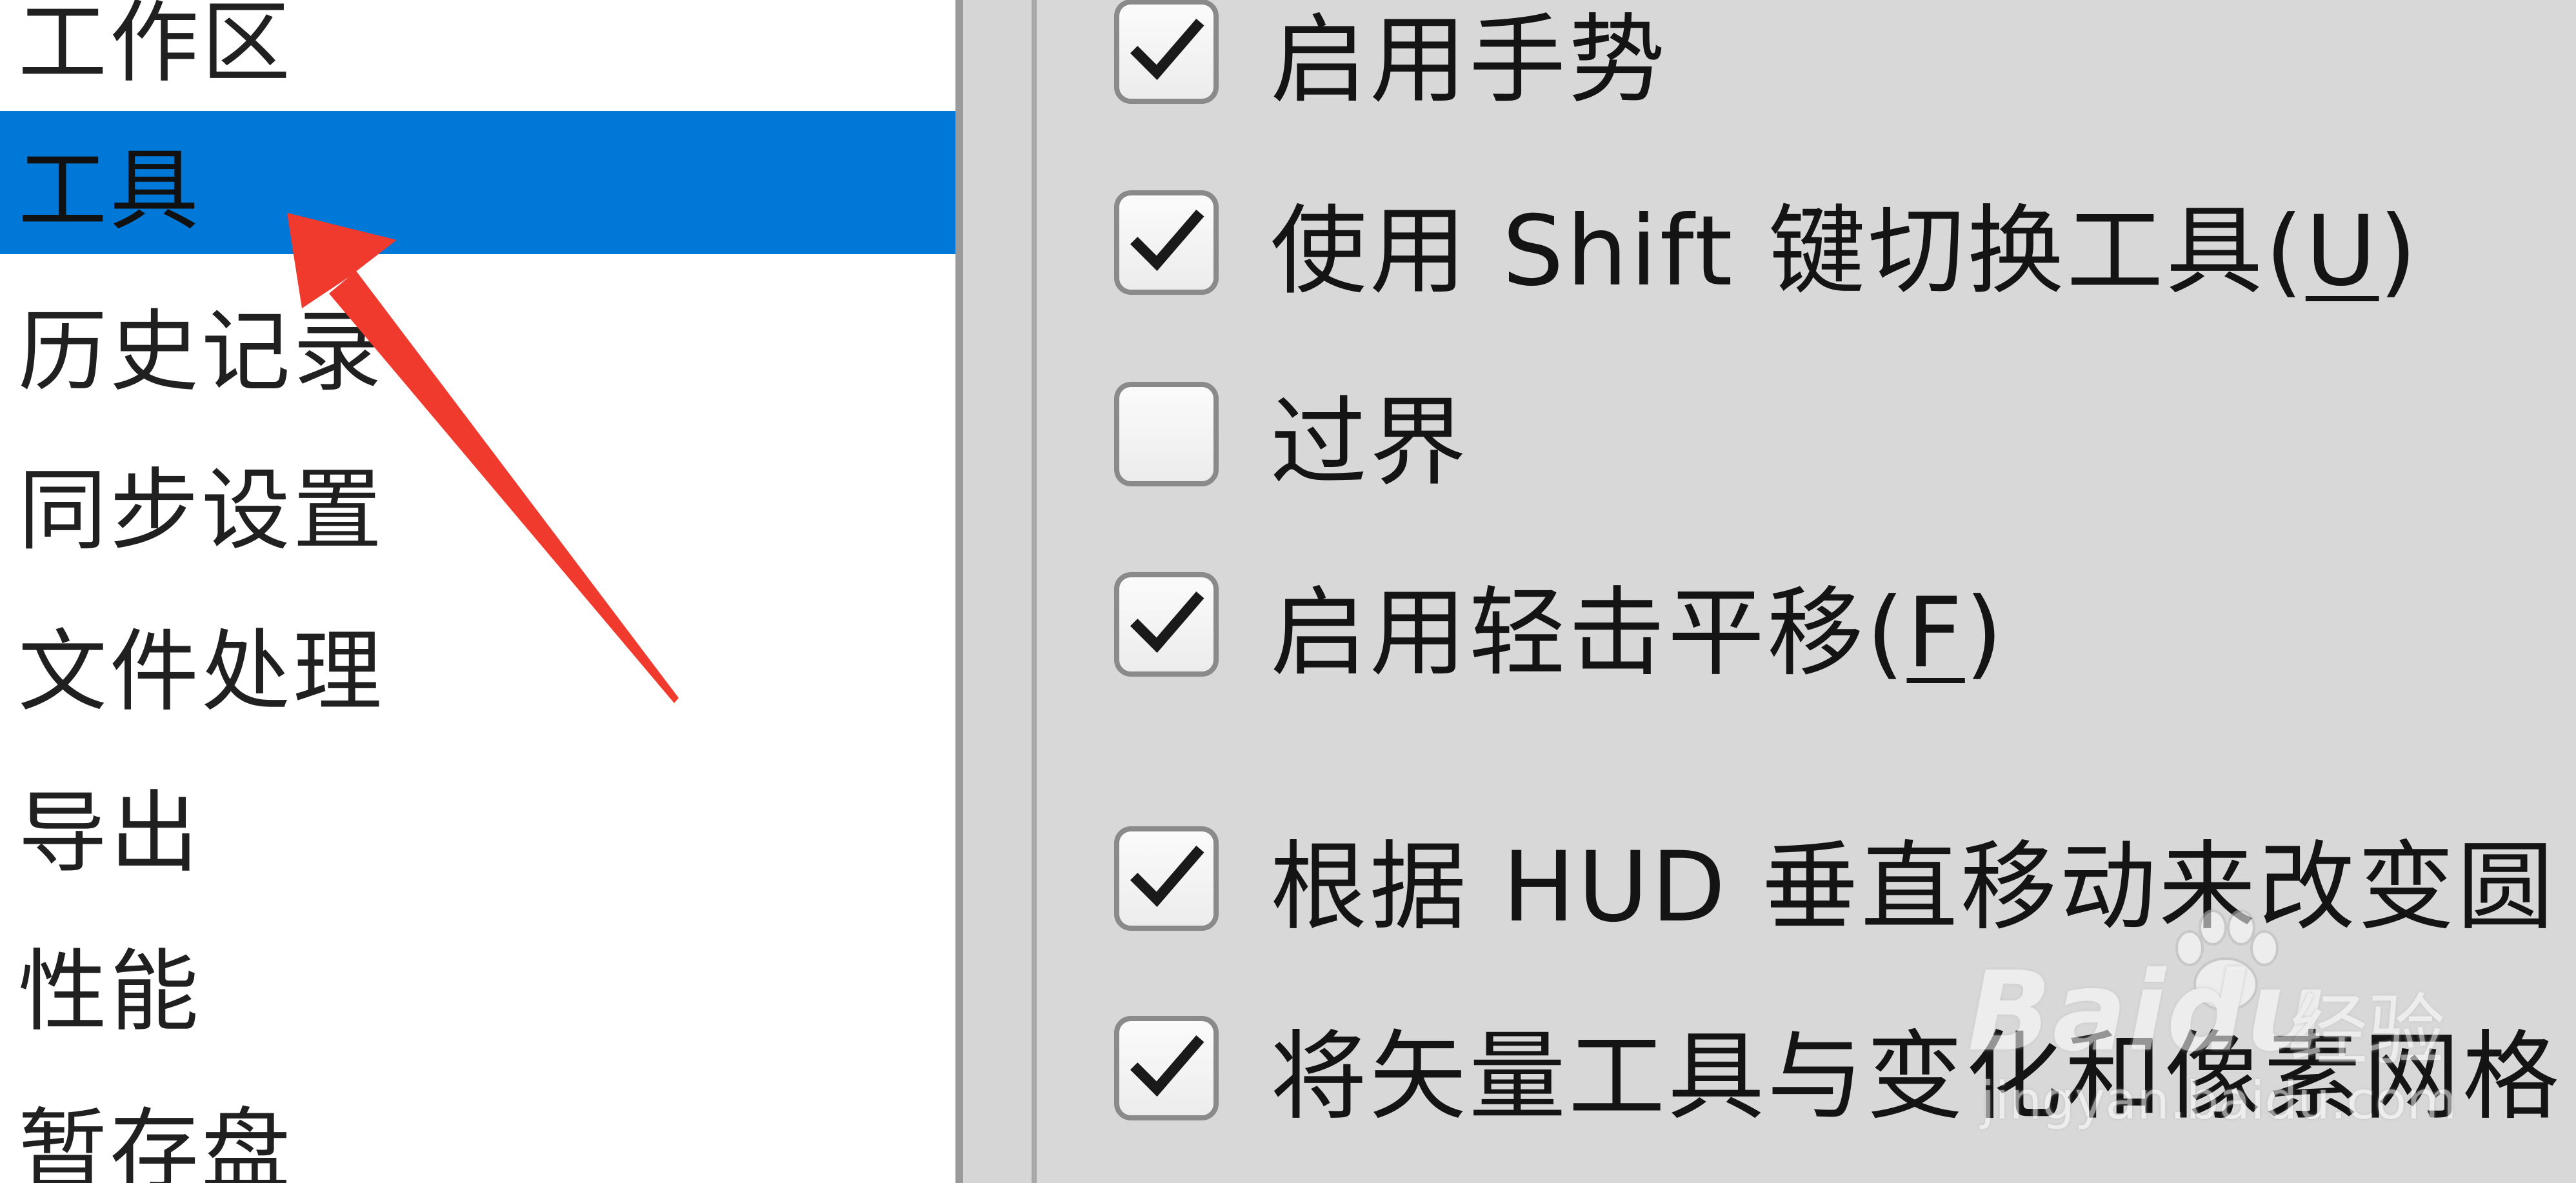  Describe the element at coordinates (477, 1127) in the screenshot. I see `sidebar-item-scratch-disks: 暂存盘` at that location.